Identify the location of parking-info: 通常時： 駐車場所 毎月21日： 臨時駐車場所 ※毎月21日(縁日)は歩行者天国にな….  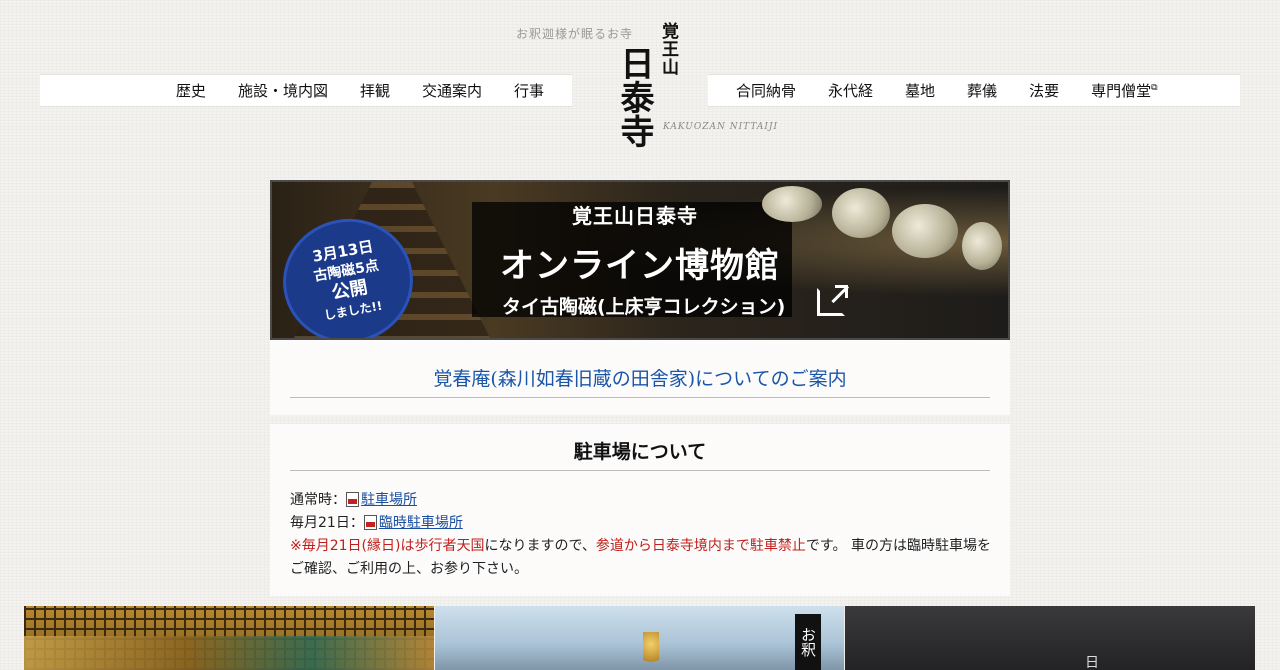
(642, 535).